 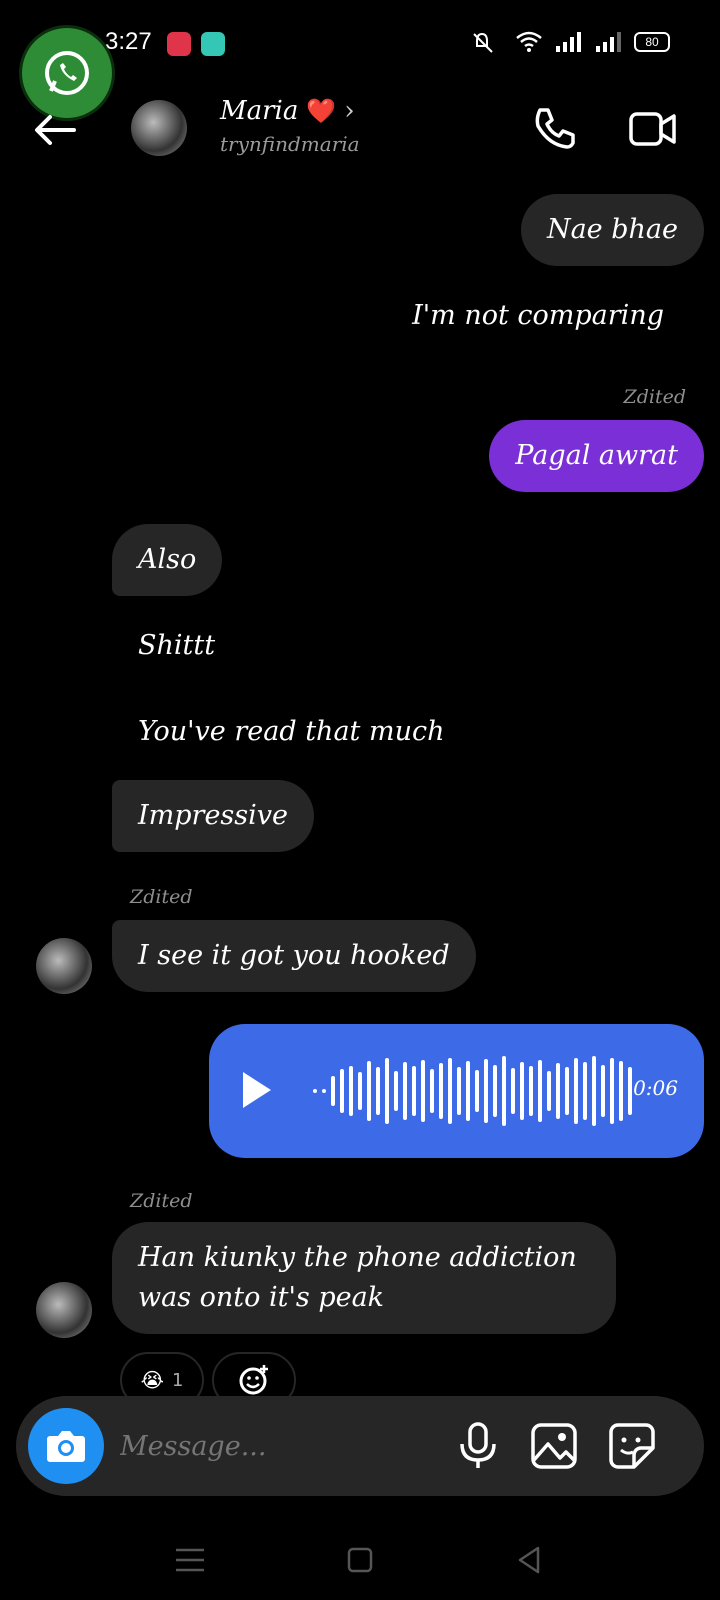 I want to click on message-text: Also, so click(x=167, y=559).